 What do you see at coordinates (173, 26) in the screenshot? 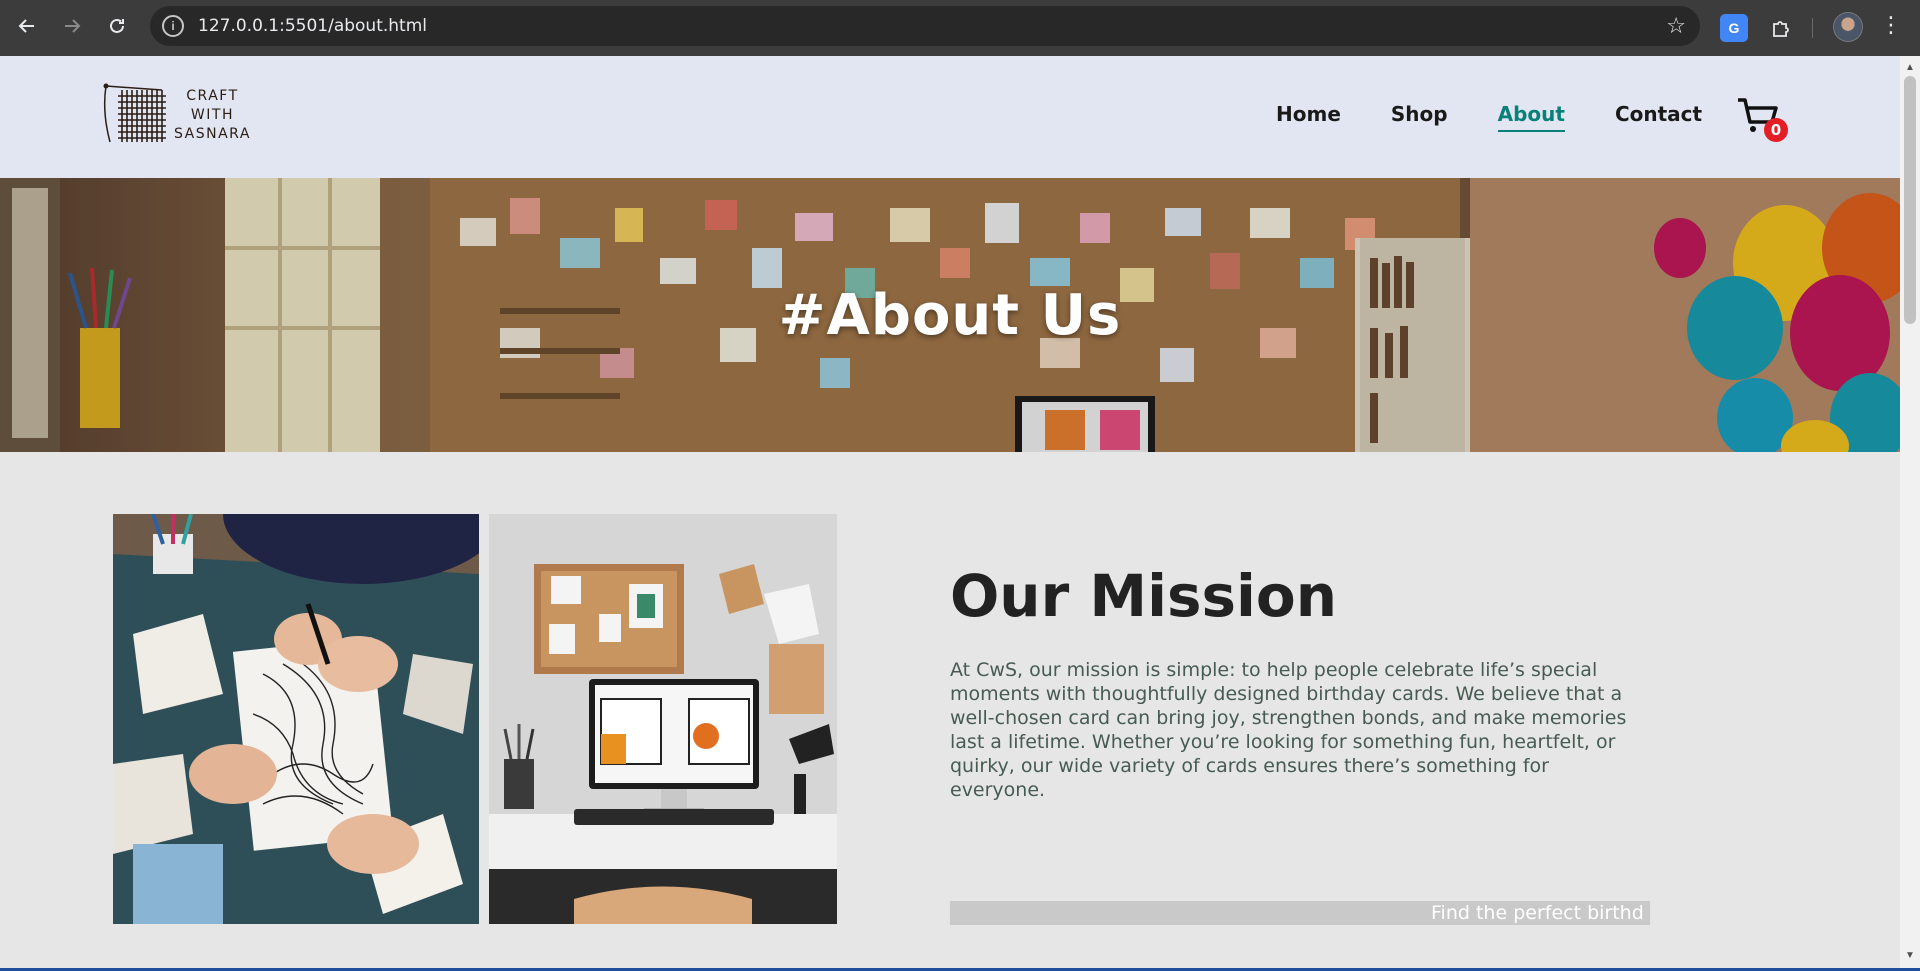
I see `info-icon: i` at bounding box center [173, 26].